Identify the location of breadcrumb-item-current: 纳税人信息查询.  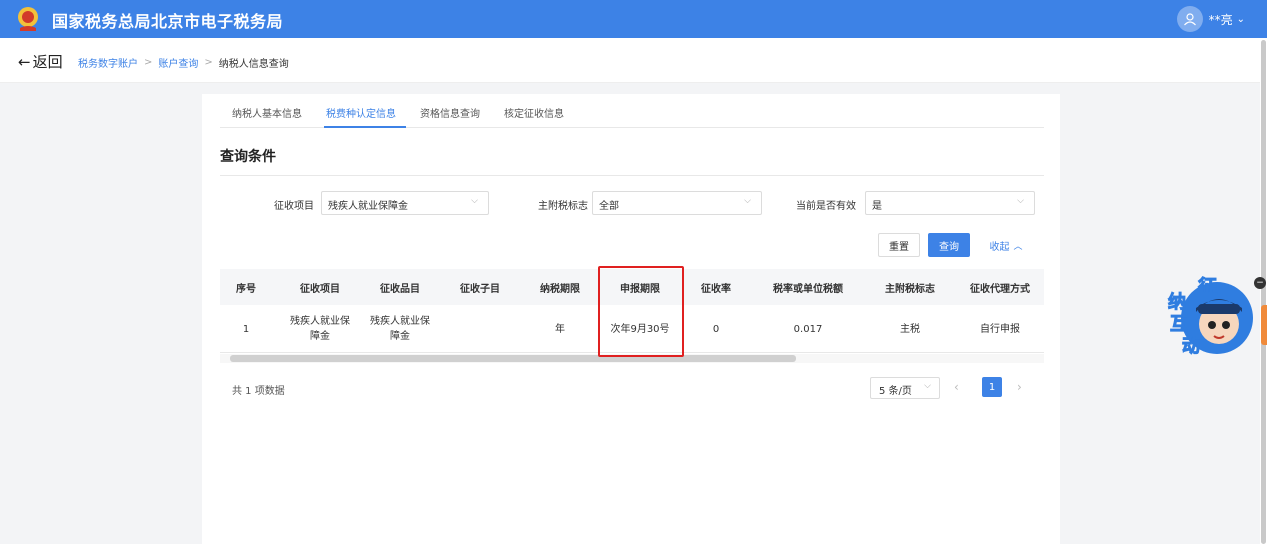
(253, 64).